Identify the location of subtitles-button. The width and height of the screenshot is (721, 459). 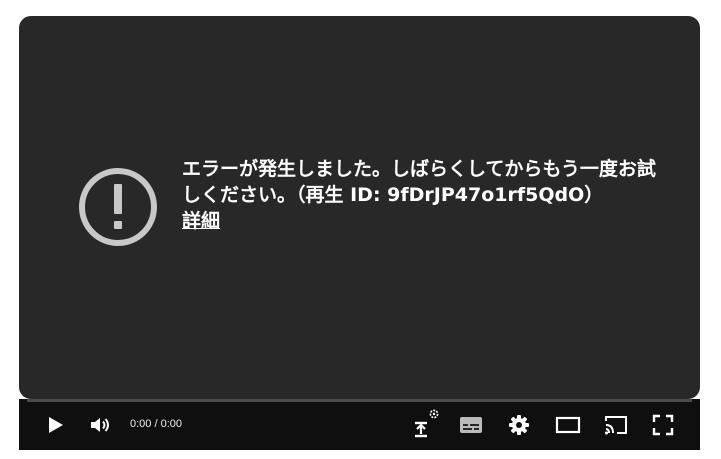
(471, 425).